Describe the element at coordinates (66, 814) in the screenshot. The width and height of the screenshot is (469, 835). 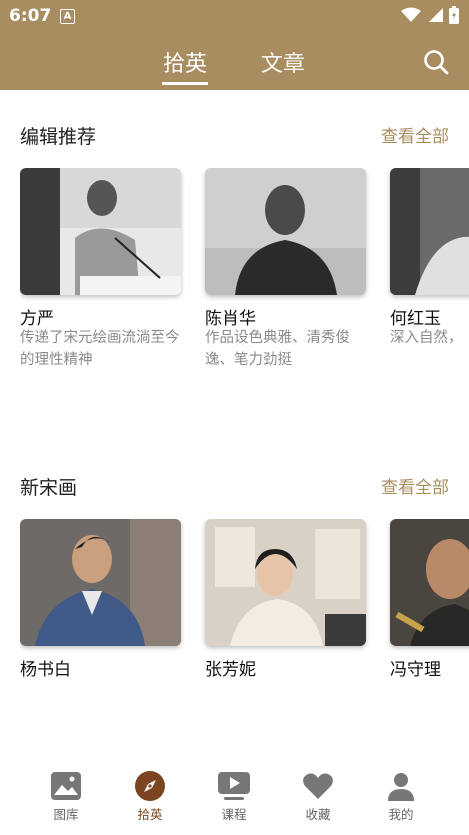
I see `nav-label: 图库` at that location.